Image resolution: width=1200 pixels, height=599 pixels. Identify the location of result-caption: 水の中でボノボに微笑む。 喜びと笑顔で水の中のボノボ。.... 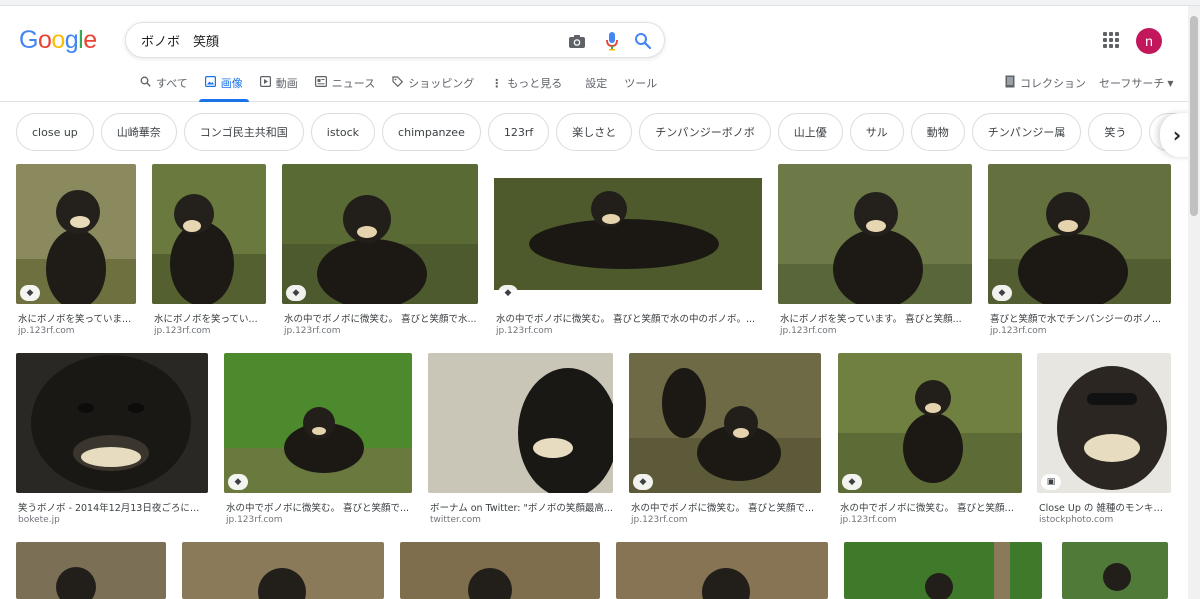
(629, 318).